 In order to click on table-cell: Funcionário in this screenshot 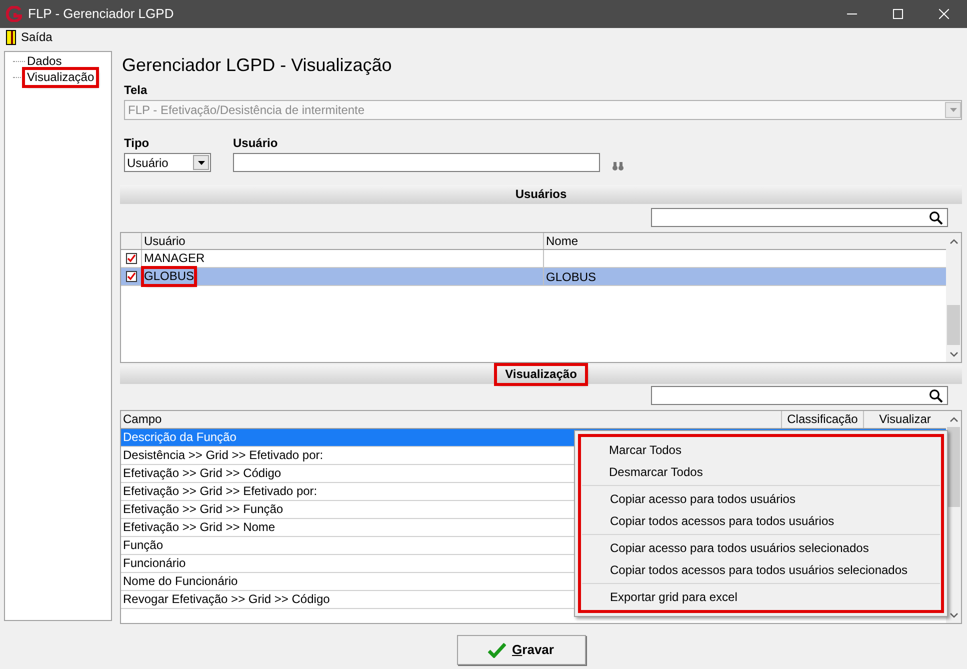, I will do `click(154, 563)`.